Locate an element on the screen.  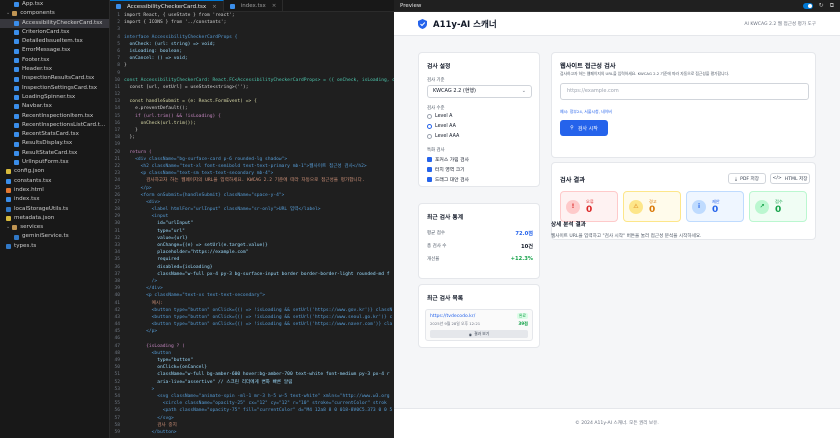
code-line: 8} is located at coordinates (252, 65).